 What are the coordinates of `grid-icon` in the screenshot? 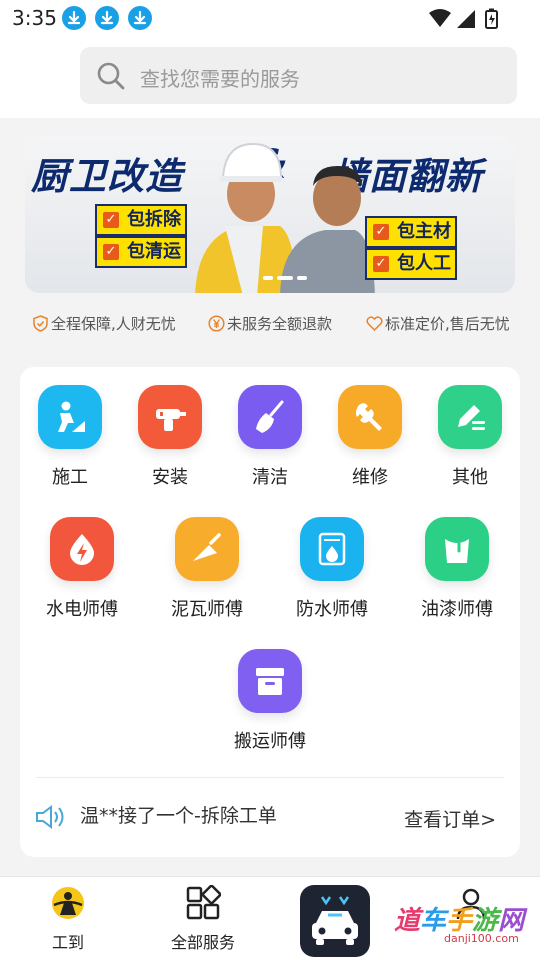 It's located at (204, 902).